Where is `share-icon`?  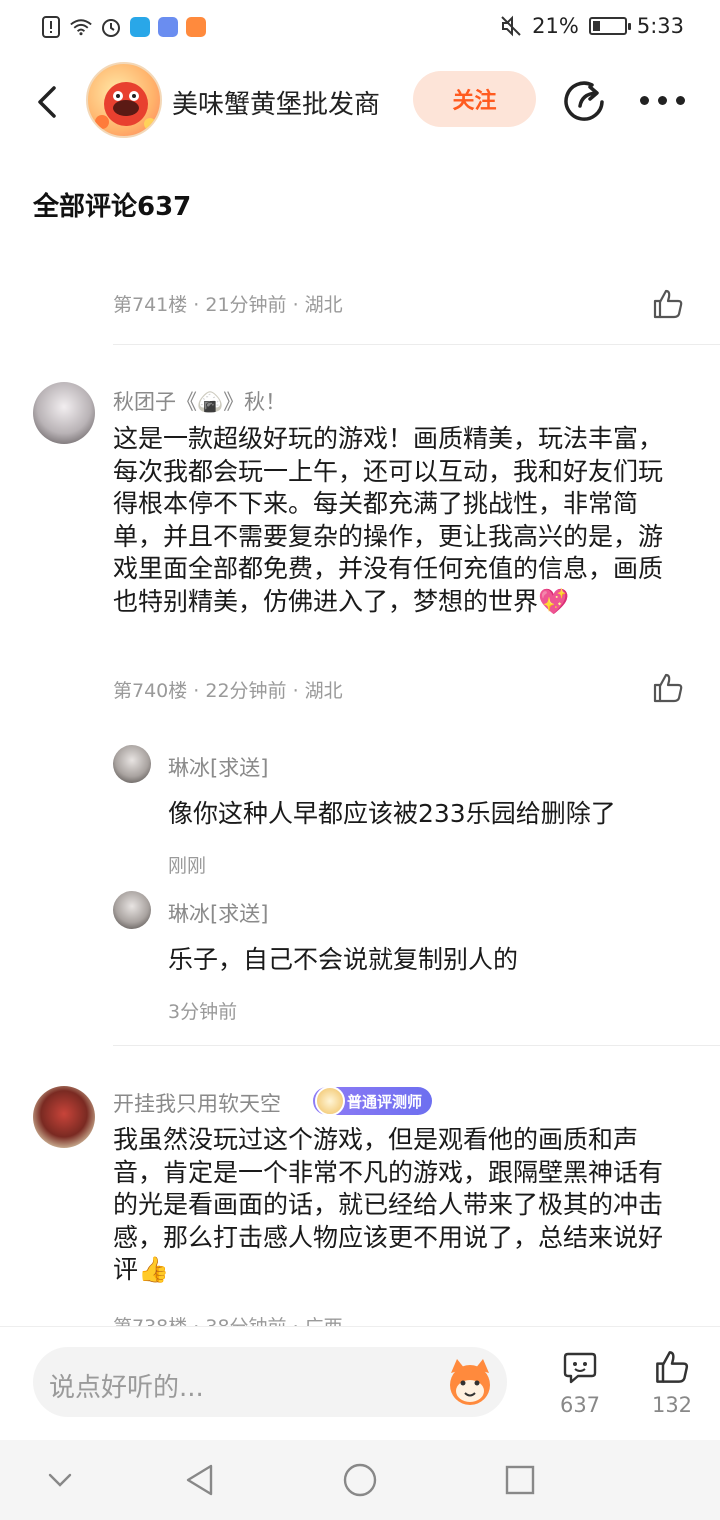 share-icon is located at coordinates (584, 101).